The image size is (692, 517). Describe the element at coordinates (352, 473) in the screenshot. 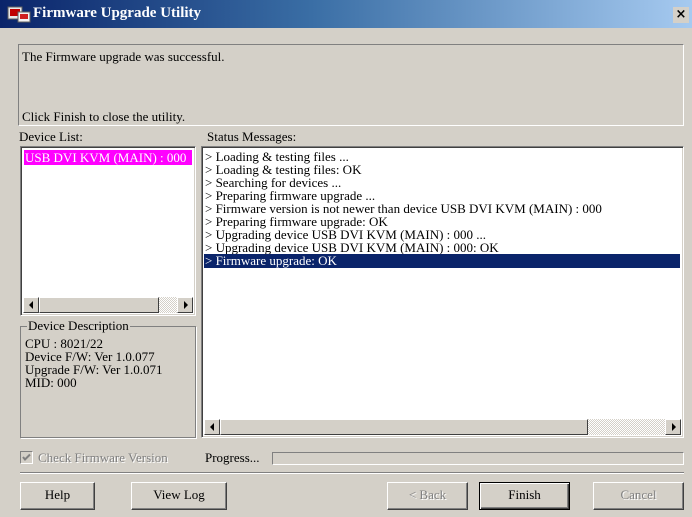

I see `footer-separator` at that location.